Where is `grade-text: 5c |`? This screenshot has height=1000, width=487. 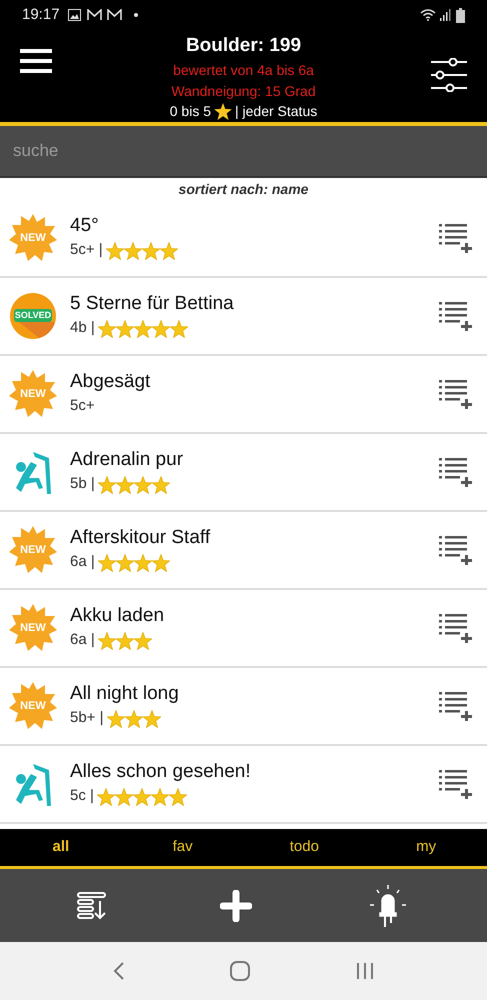 grade-text: 5c | is located at coordinates (82, 796).